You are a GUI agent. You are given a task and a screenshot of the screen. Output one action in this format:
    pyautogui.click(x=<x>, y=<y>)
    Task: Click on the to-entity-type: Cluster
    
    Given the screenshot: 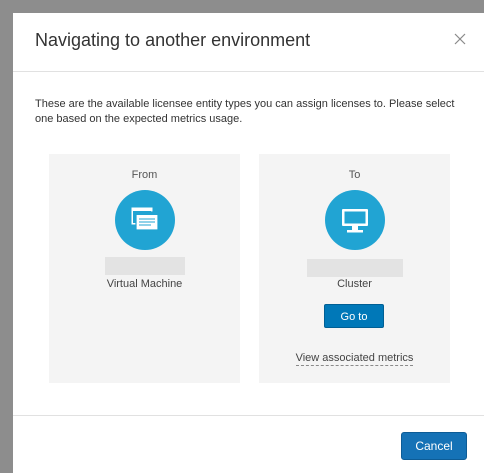 What is the action you would take?
    pyautogui.click(x=354, y=284)
    